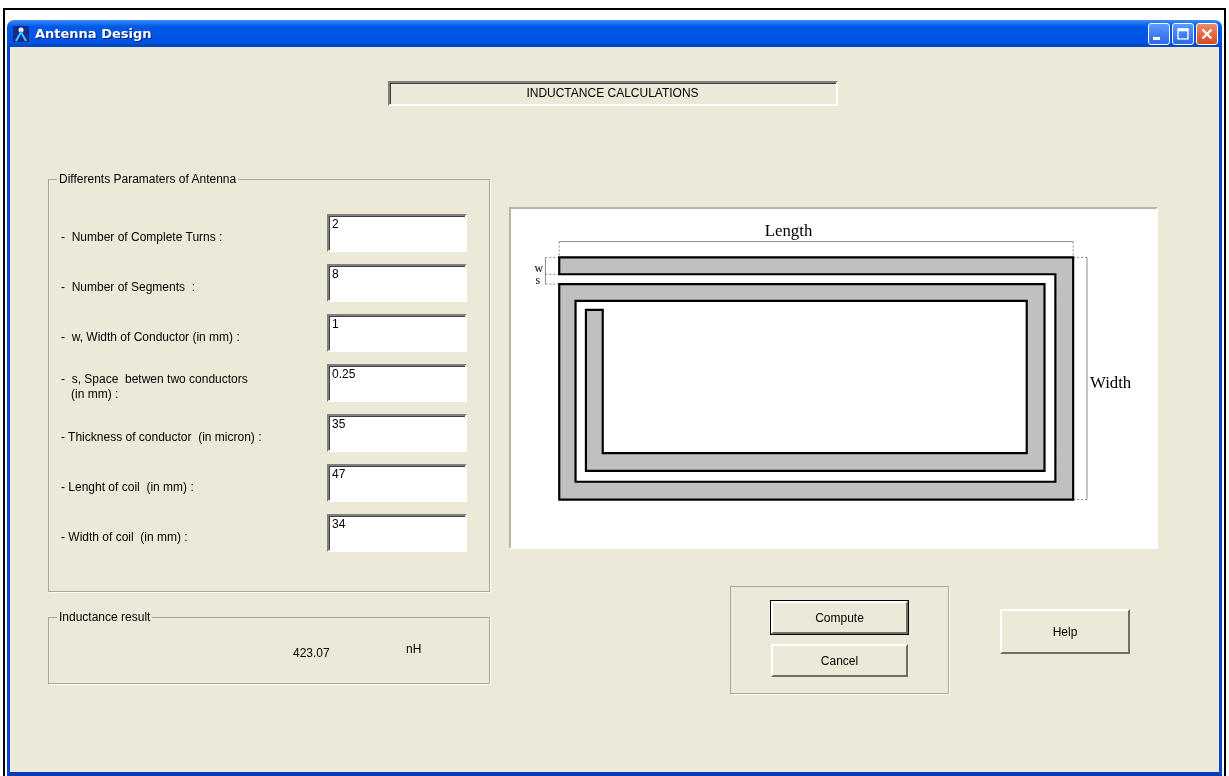 Image resolution: width=1229 pixels, height=776 pixels. I want to click on cancel-button: Cancel, so click(839, 660).